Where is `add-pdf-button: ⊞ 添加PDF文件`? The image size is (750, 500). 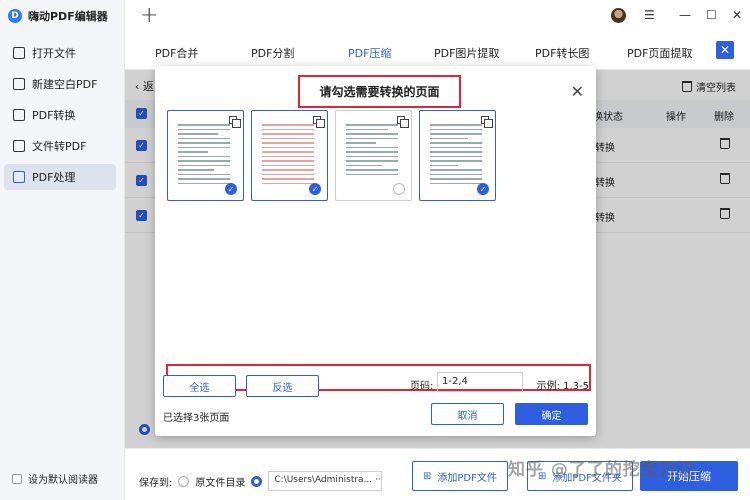 add-pdf-button: ⊞ 添加PDF文件 is located at coordinates (460, 476).